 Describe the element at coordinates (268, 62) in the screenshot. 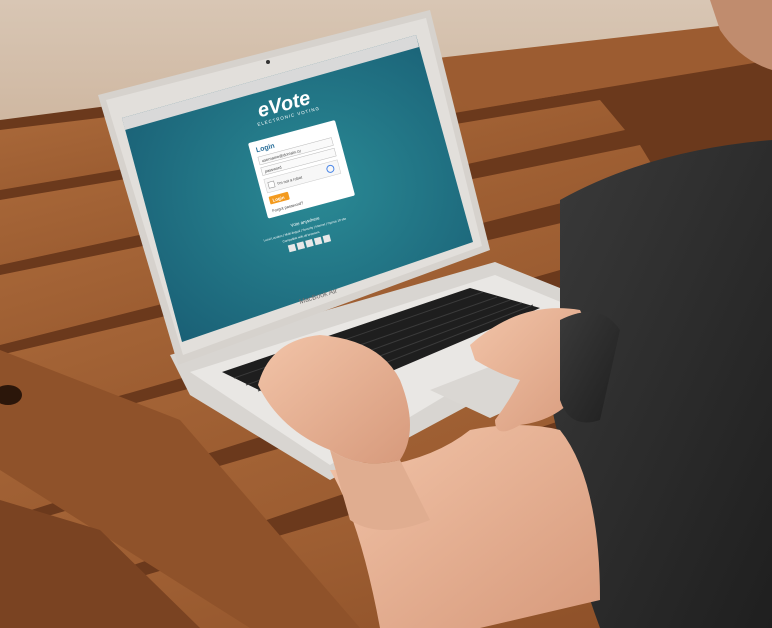

I see `camera-icon` at that location.